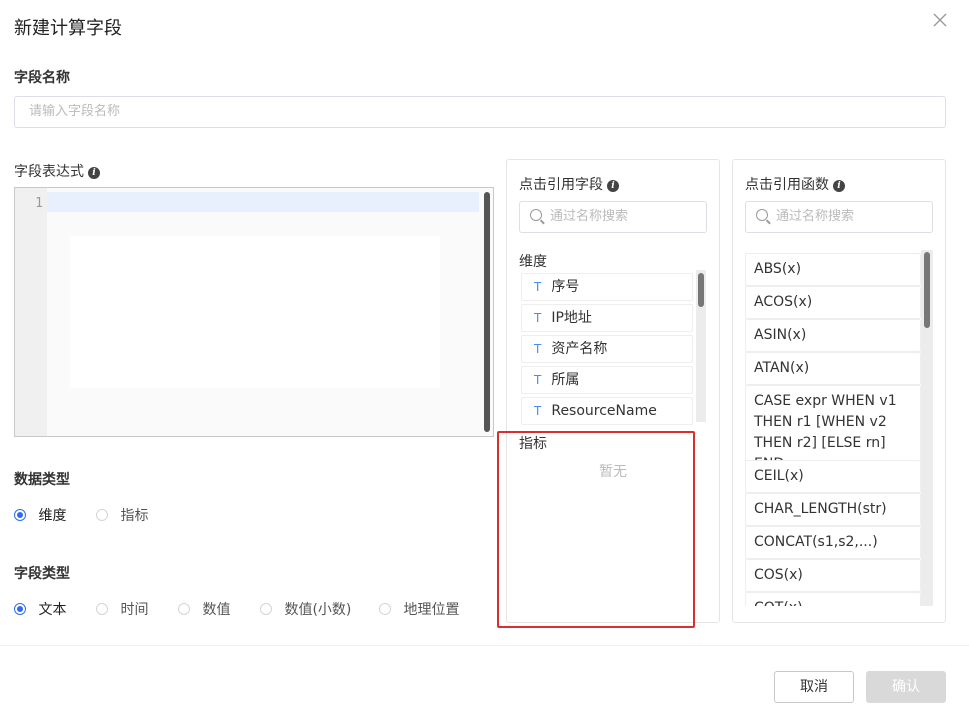 This screenshot has height=713, width=969. What do you see at coordinates (571, 318) in the screenshot?
I see `field-item-label: IP地址` at bounding box center [571, 318].